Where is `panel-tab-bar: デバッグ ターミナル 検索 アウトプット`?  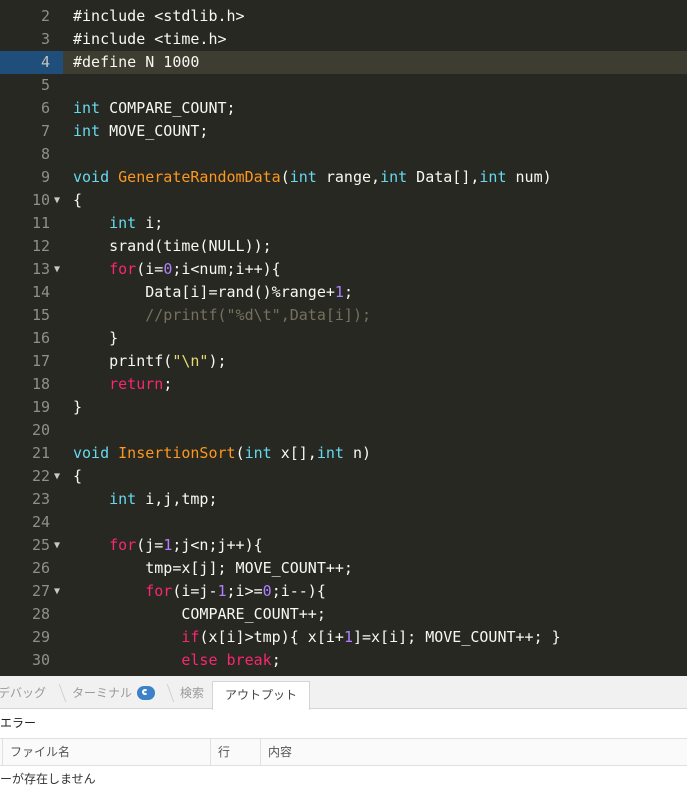
panel-tab-bar: デバッグ ターミナル 検索 アウトプット is located at coordinates (343, 693).